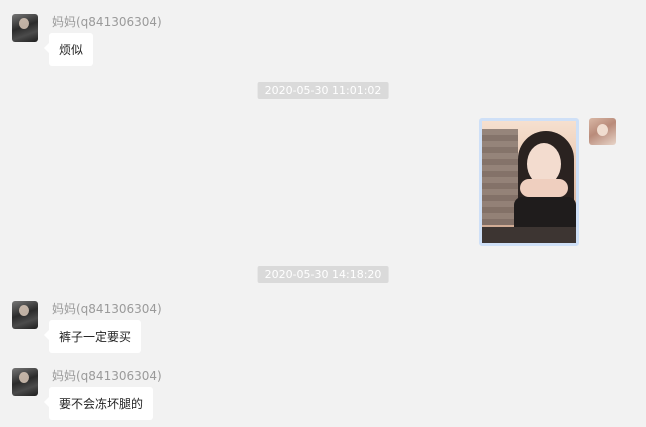  Describe the element at coordinates (98, 403) in the screenshot. I see `message-bubble: 要不会冻坏腿的` at that location.